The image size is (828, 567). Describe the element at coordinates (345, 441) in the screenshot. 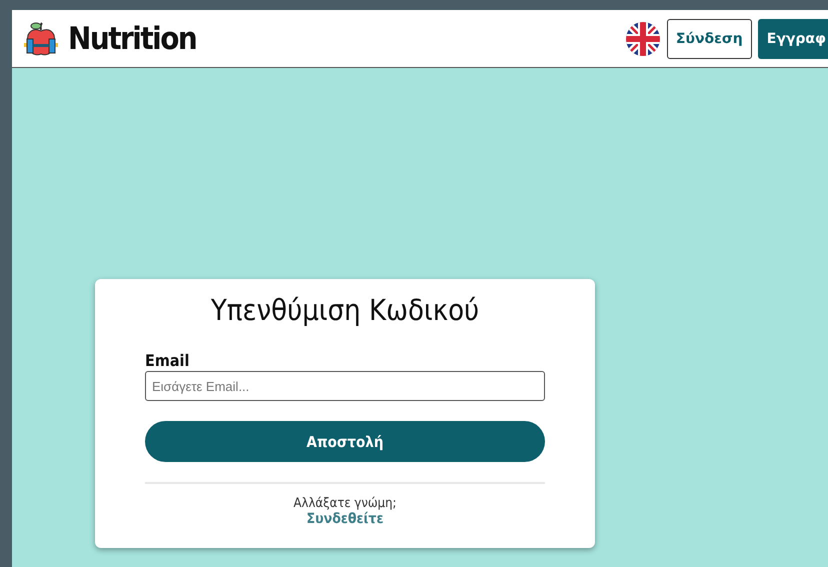

I see `send-button: Αποστολή` at that location.